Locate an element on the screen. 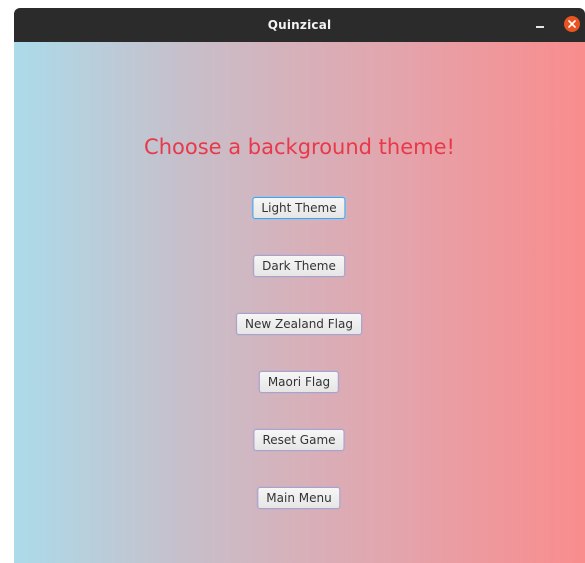 The width and height of the screenshot is (585, 563). main-menu-button: Main Menu is located at coordinates (299, 498).